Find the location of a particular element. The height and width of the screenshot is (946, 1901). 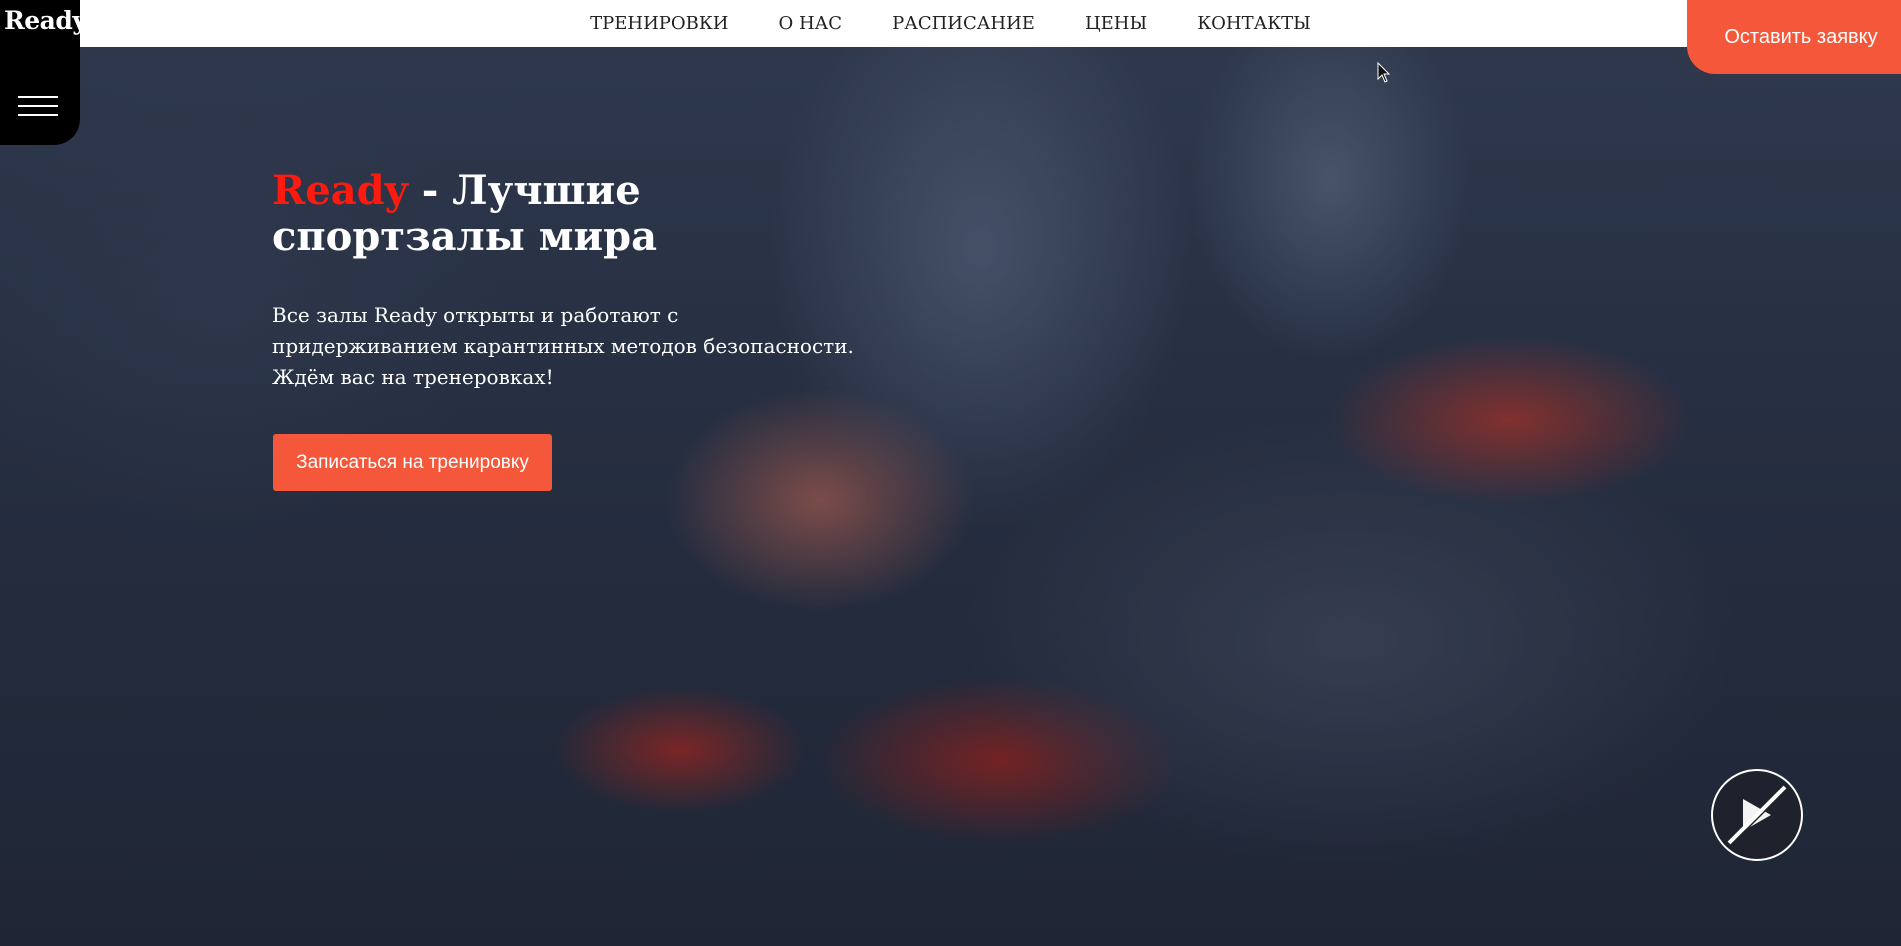

hero-title-rest: - Лучшие is located at coordinates (524, 190).